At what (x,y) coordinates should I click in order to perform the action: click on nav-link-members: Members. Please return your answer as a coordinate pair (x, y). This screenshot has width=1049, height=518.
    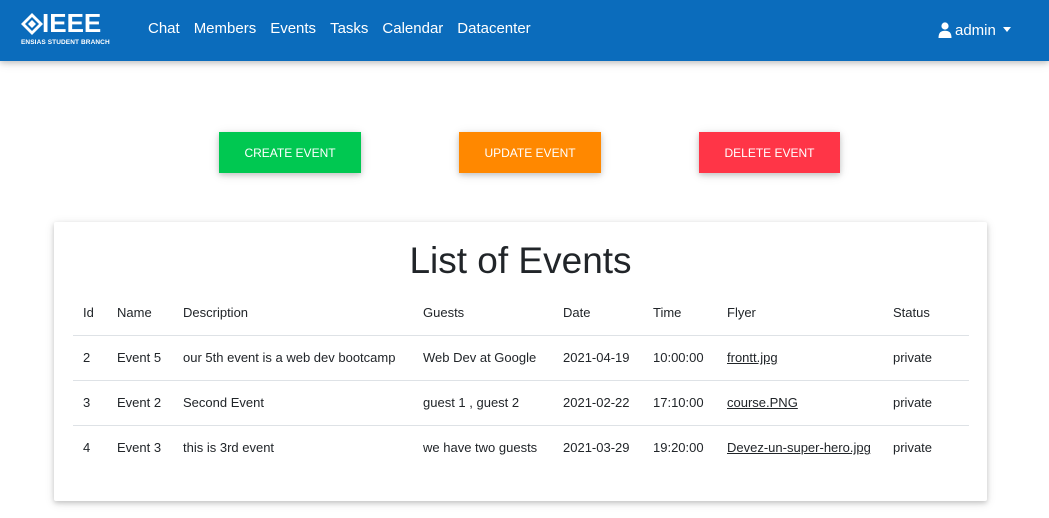
    Looking at the image, I should click on (225, 30).